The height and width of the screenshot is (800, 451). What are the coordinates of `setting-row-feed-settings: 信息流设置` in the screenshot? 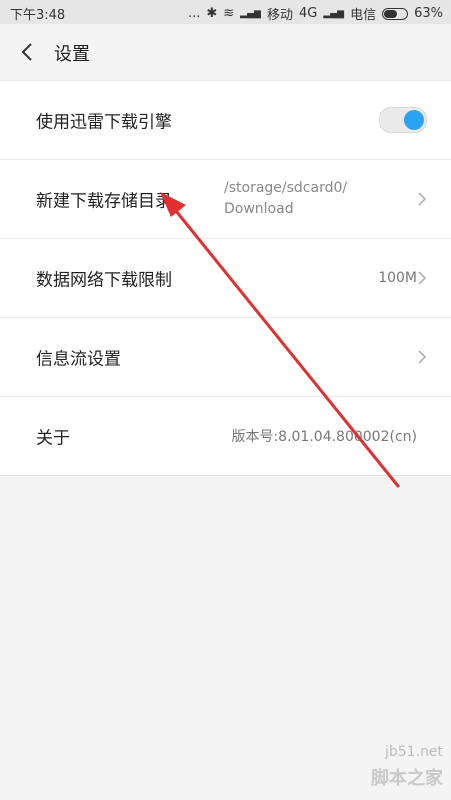 It's located at (225, 357).